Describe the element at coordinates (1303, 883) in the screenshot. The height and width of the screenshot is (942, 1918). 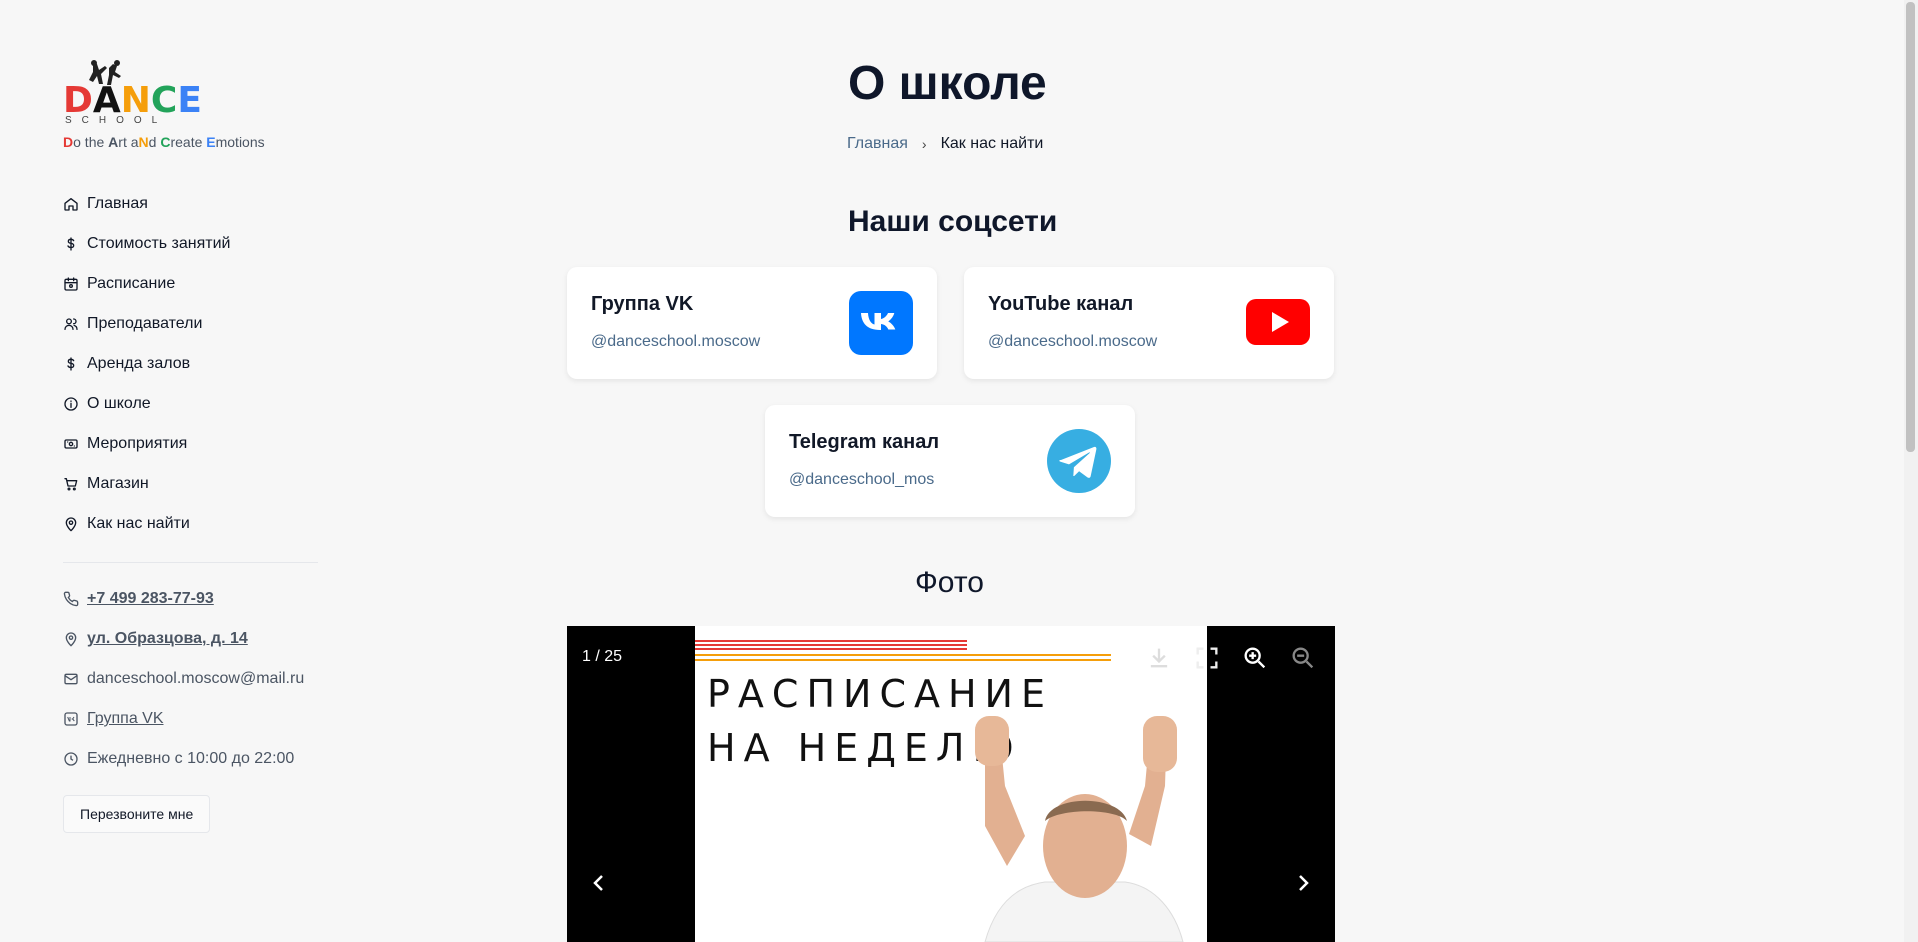
I see `chevron-right-icon` at that location.